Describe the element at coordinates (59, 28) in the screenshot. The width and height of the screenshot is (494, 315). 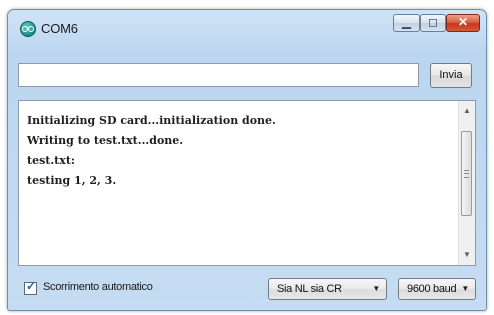
I see `window-title: COM6` at that location.